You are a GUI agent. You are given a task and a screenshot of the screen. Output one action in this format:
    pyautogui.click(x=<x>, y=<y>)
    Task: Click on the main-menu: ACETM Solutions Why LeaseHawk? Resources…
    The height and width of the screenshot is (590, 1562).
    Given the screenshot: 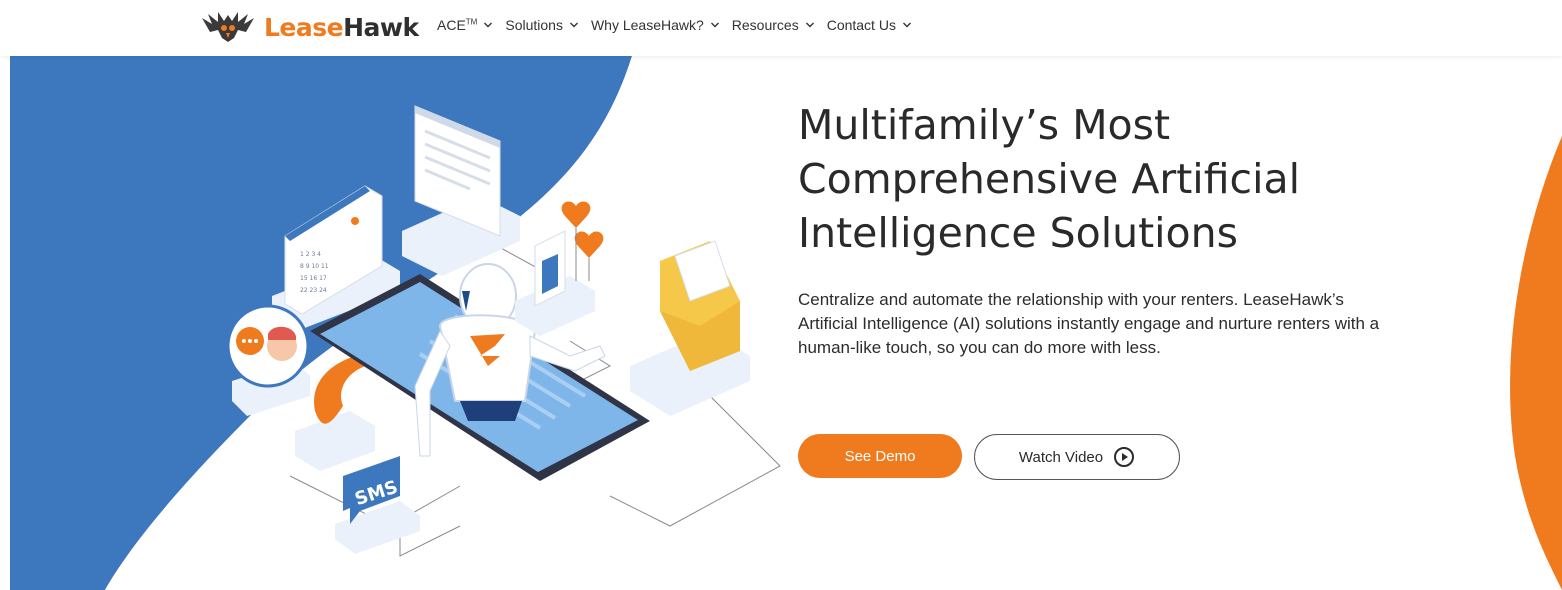 What is the action you would take?
    pyautogui.click(x=674, y=25)
    